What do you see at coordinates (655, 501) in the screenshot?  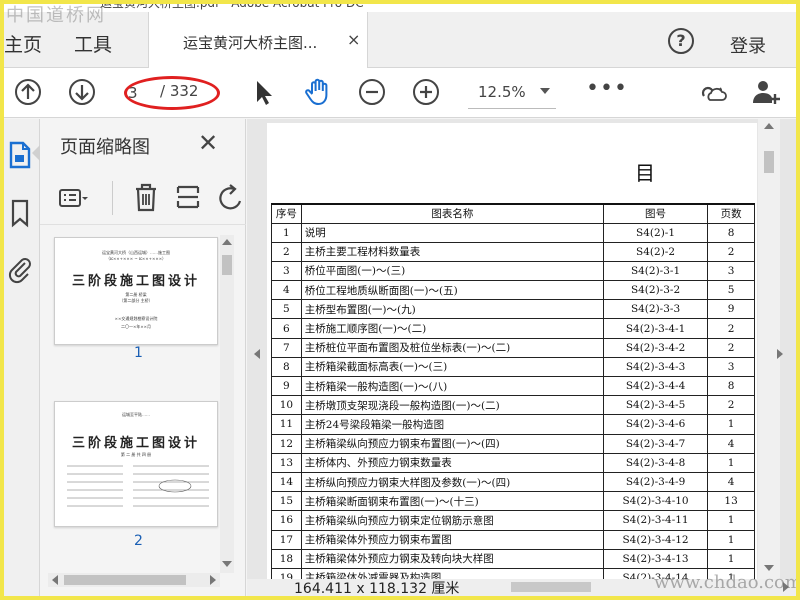 I see `drawing-number-cell: S4(2)-3-4-10` at bounding box center [655, 501].